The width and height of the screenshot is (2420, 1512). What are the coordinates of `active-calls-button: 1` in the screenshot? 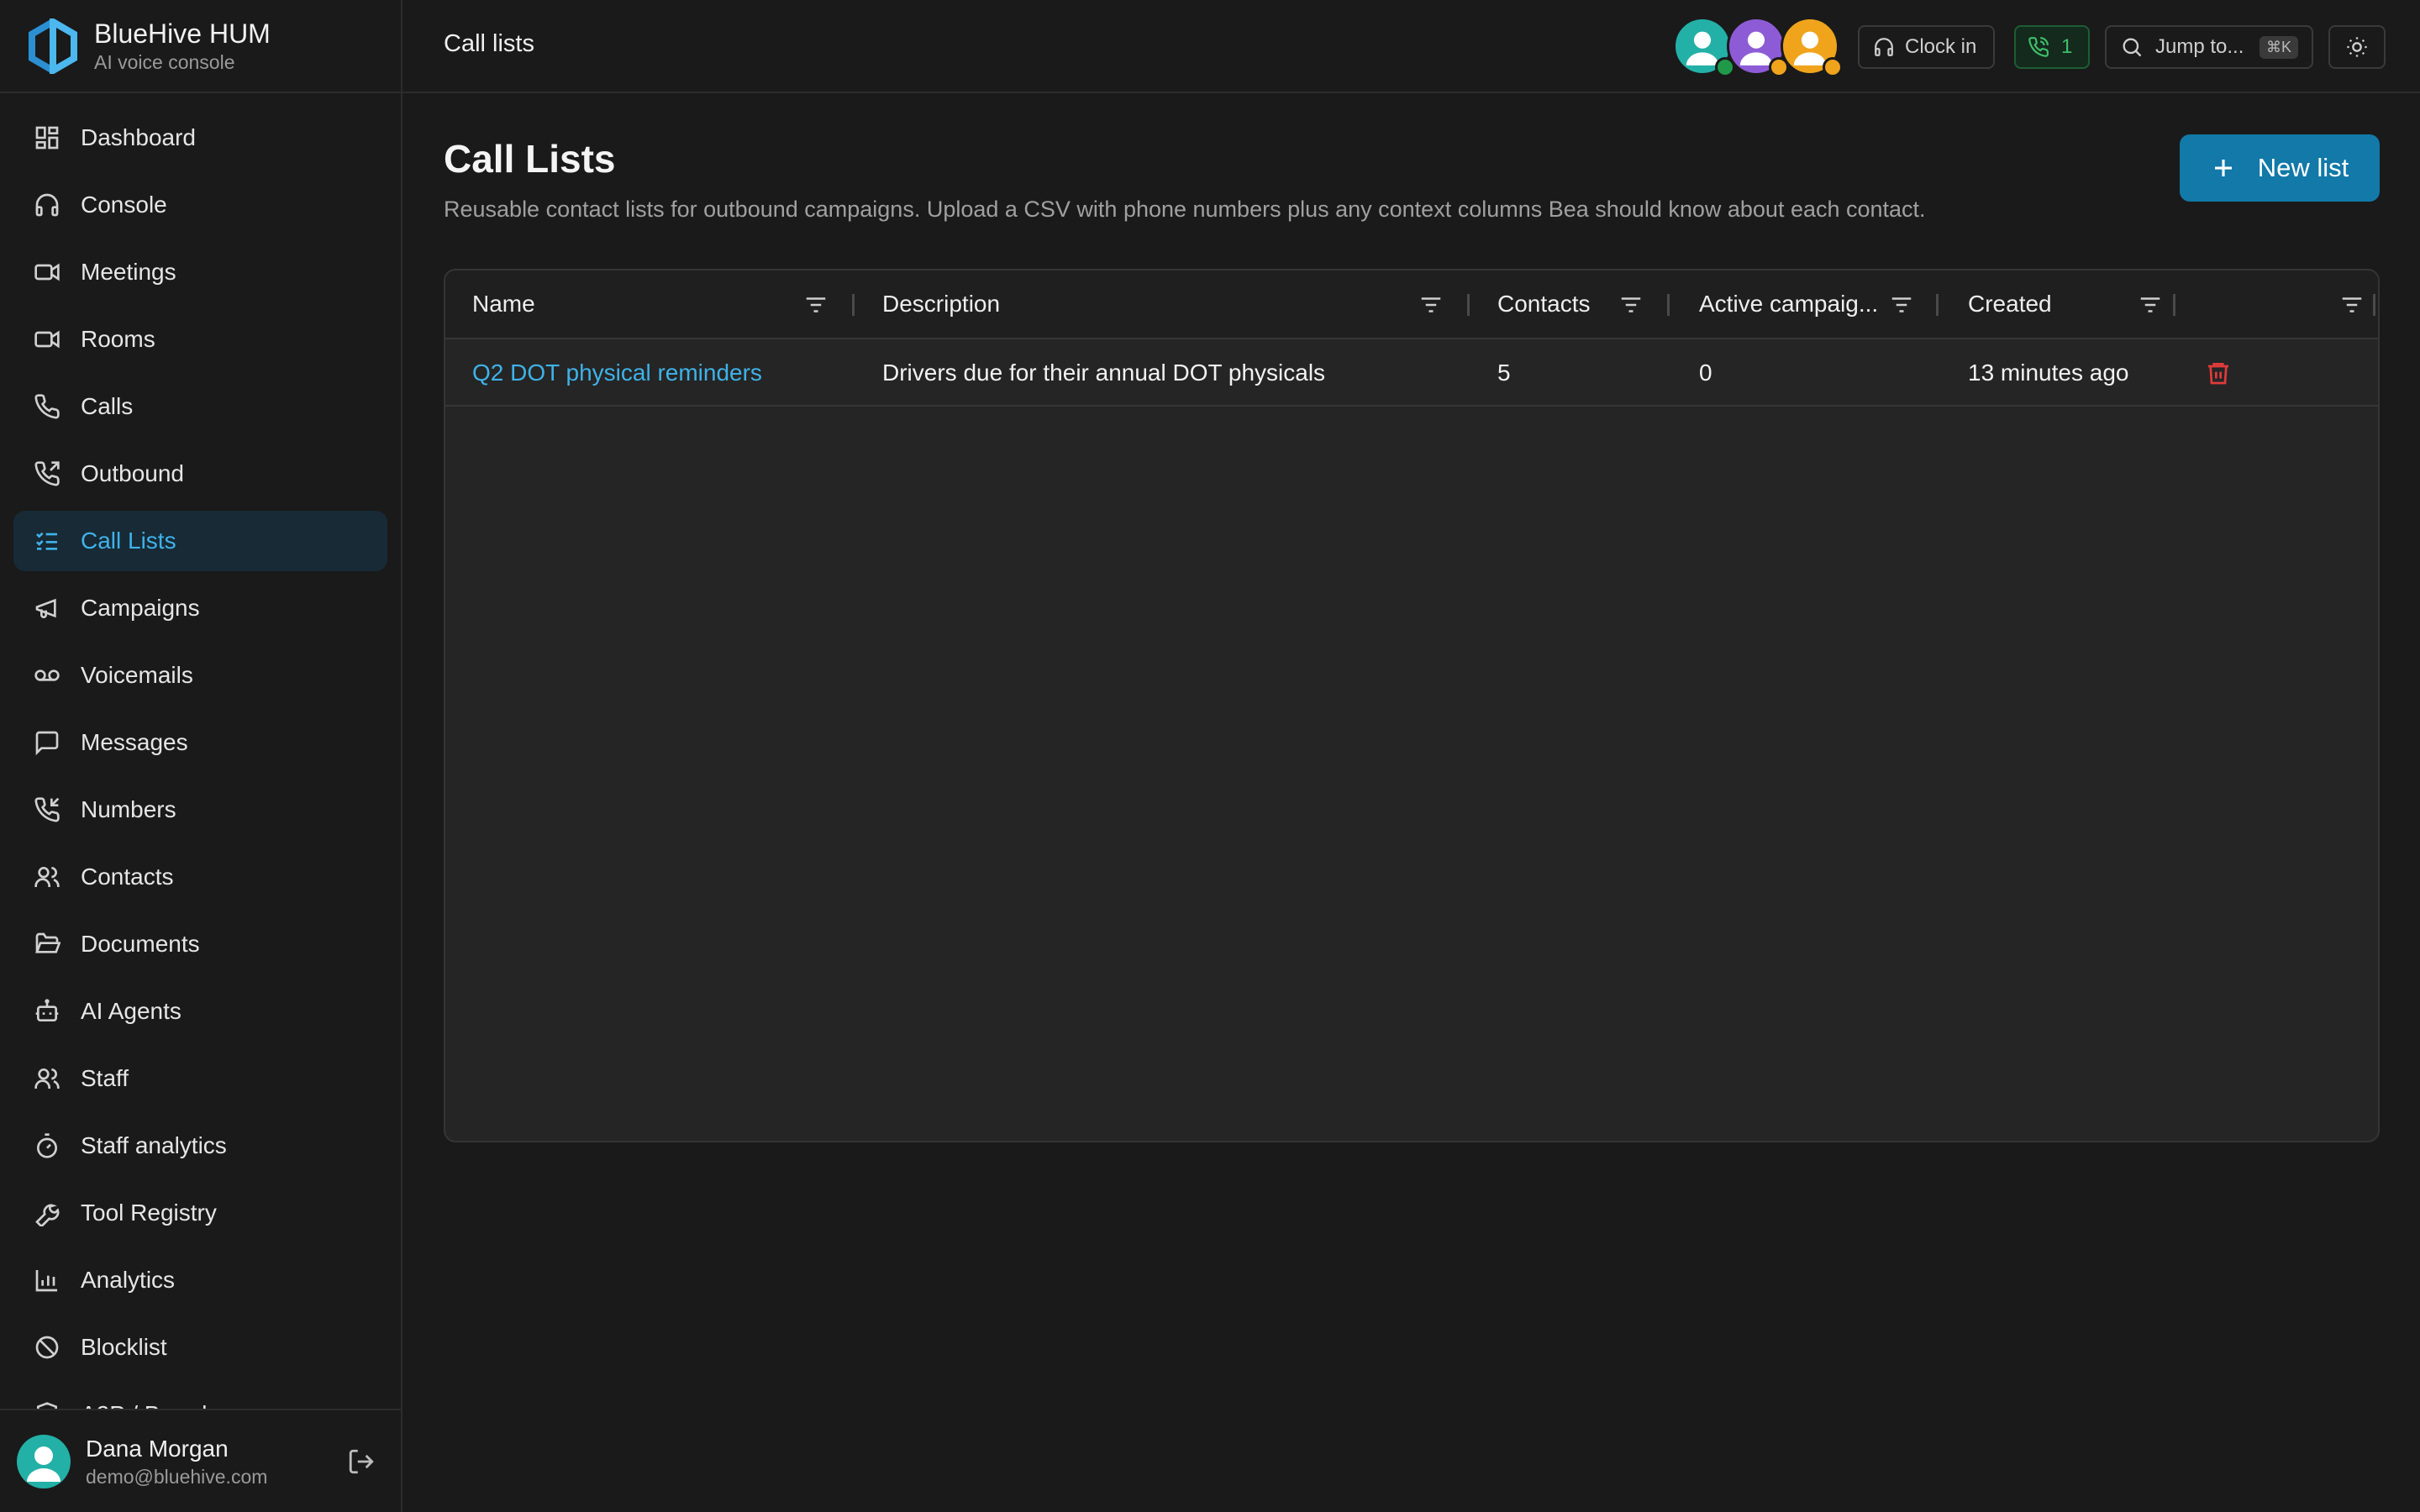 It's located at (2052, 47).